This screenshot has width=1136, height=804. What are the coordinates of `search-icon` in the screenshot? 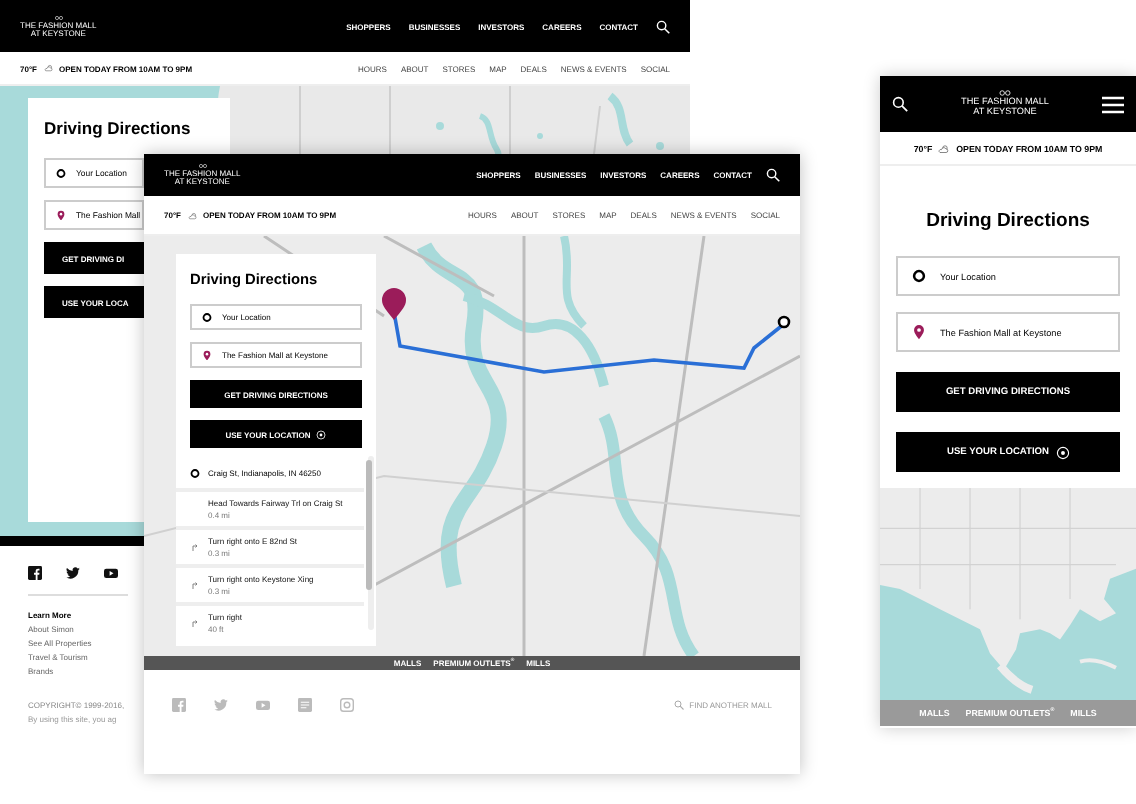 It's located at (900, 104).